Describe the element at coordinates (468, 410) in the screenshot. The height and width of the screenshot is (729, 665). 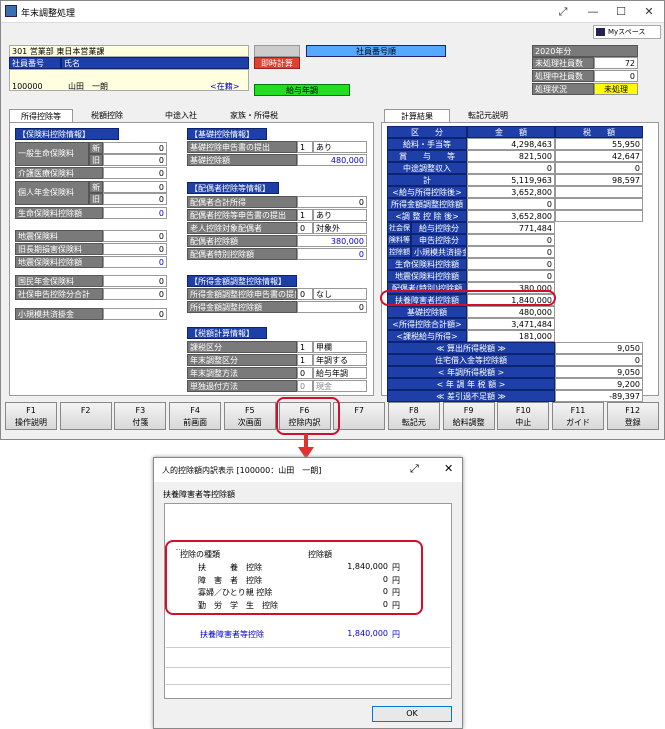
I see `fkey-code: F9` at that location.